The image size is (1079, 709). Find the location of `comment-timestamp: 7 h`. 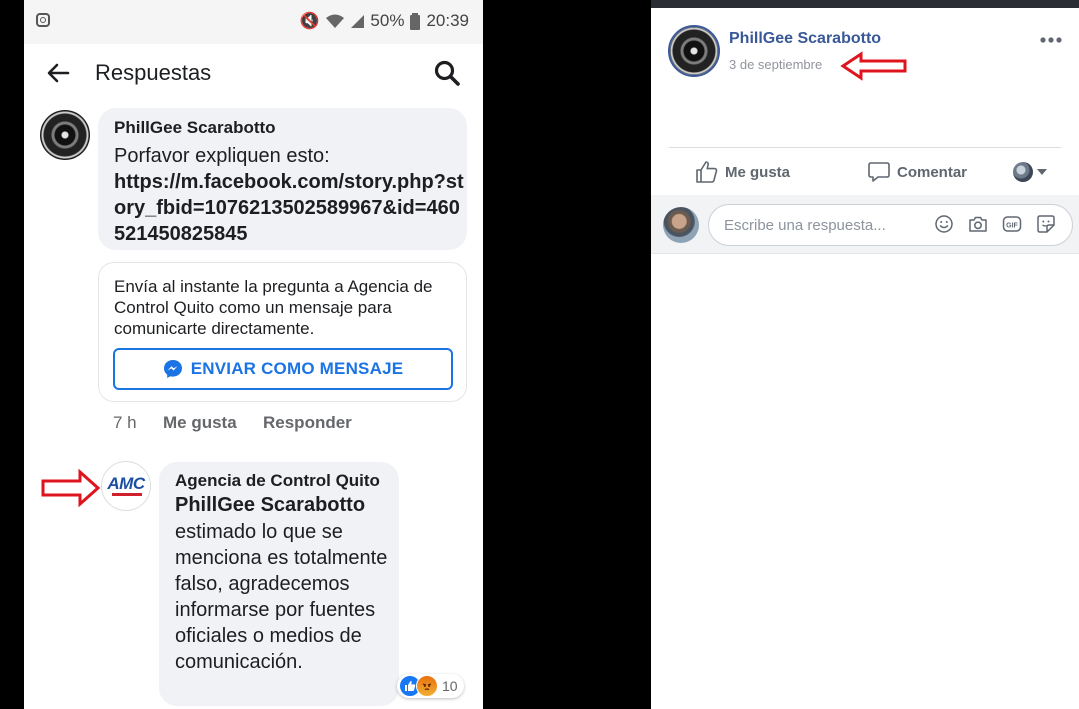

comment-timestamp: 7 h is located at coordinates (125, 422).